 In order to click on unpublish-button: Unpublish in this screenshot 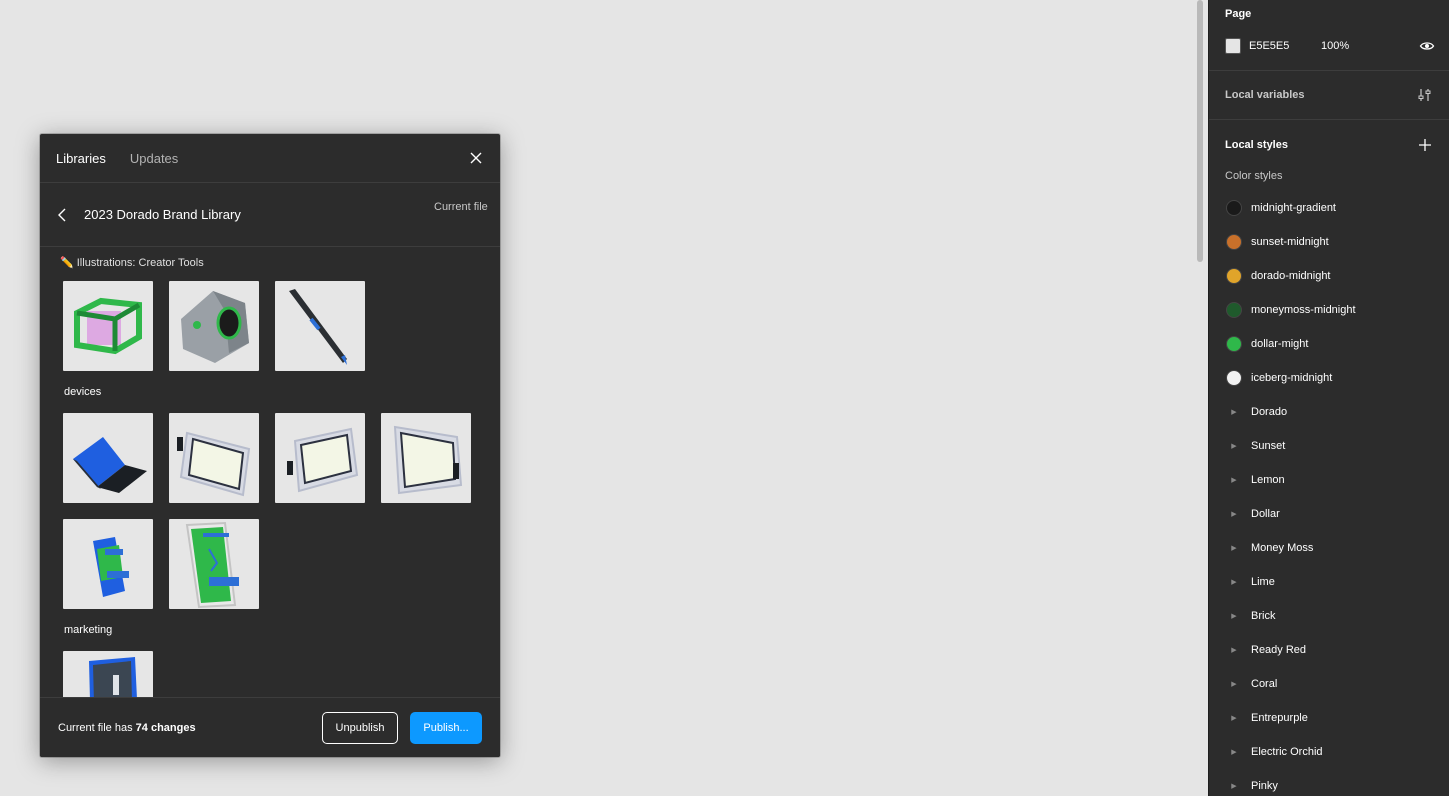, I will do `click(360, 727)`.